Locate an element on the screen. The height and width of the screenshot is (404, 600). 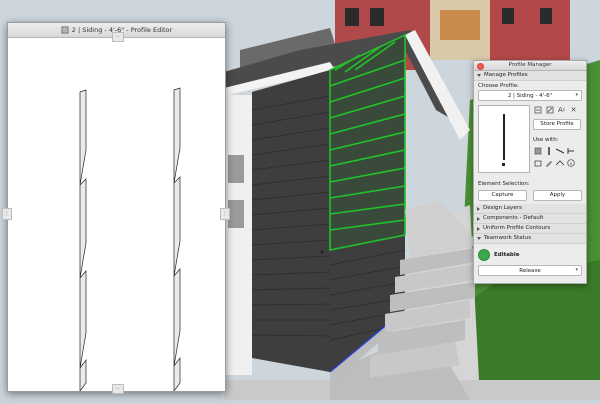
section-label: Components - Default is located at coordinates (513, 218).